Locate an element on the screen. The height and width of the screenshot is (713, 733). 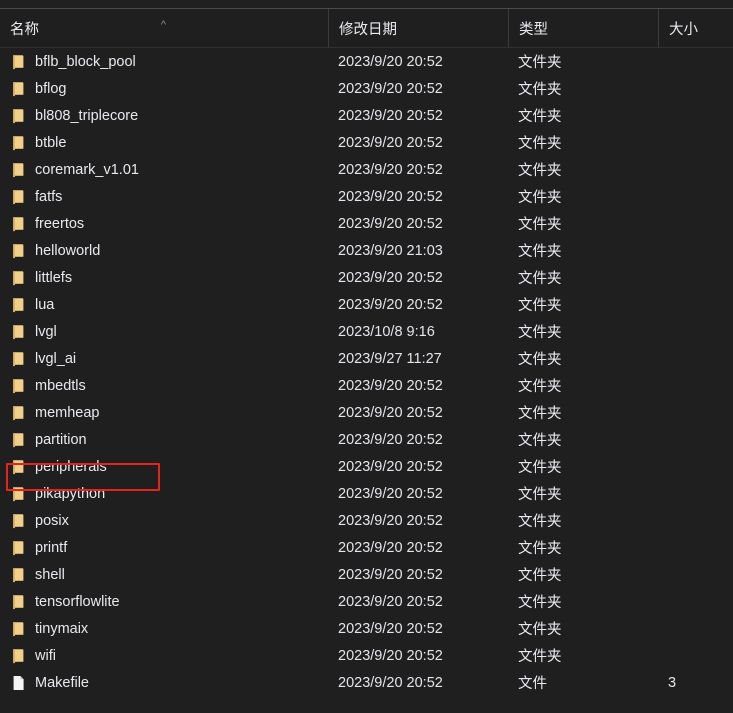
cell-name: posix is located at coordinates (164, 520).